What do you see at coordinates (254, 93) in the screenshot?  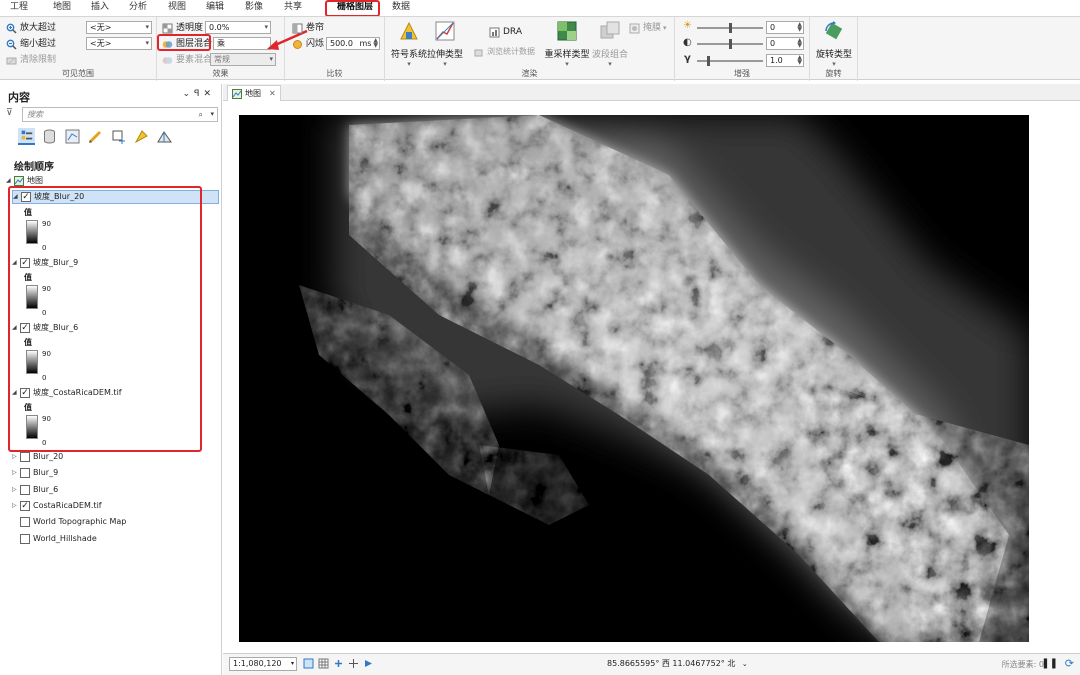 I see `tab-map-view: 地图 ✕` at bounding box center [254, 93].